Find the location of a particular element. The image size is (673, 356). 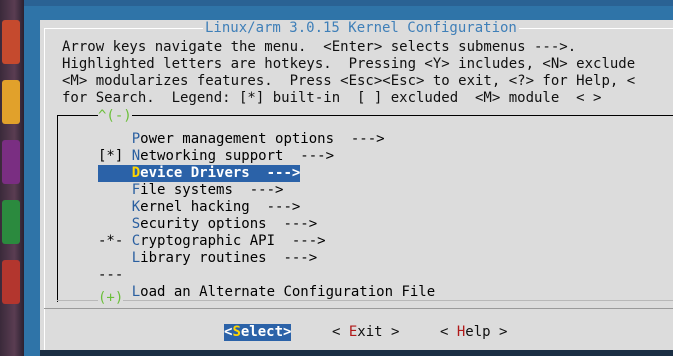

help-button: < Help > is located at coordinates (473, 332).